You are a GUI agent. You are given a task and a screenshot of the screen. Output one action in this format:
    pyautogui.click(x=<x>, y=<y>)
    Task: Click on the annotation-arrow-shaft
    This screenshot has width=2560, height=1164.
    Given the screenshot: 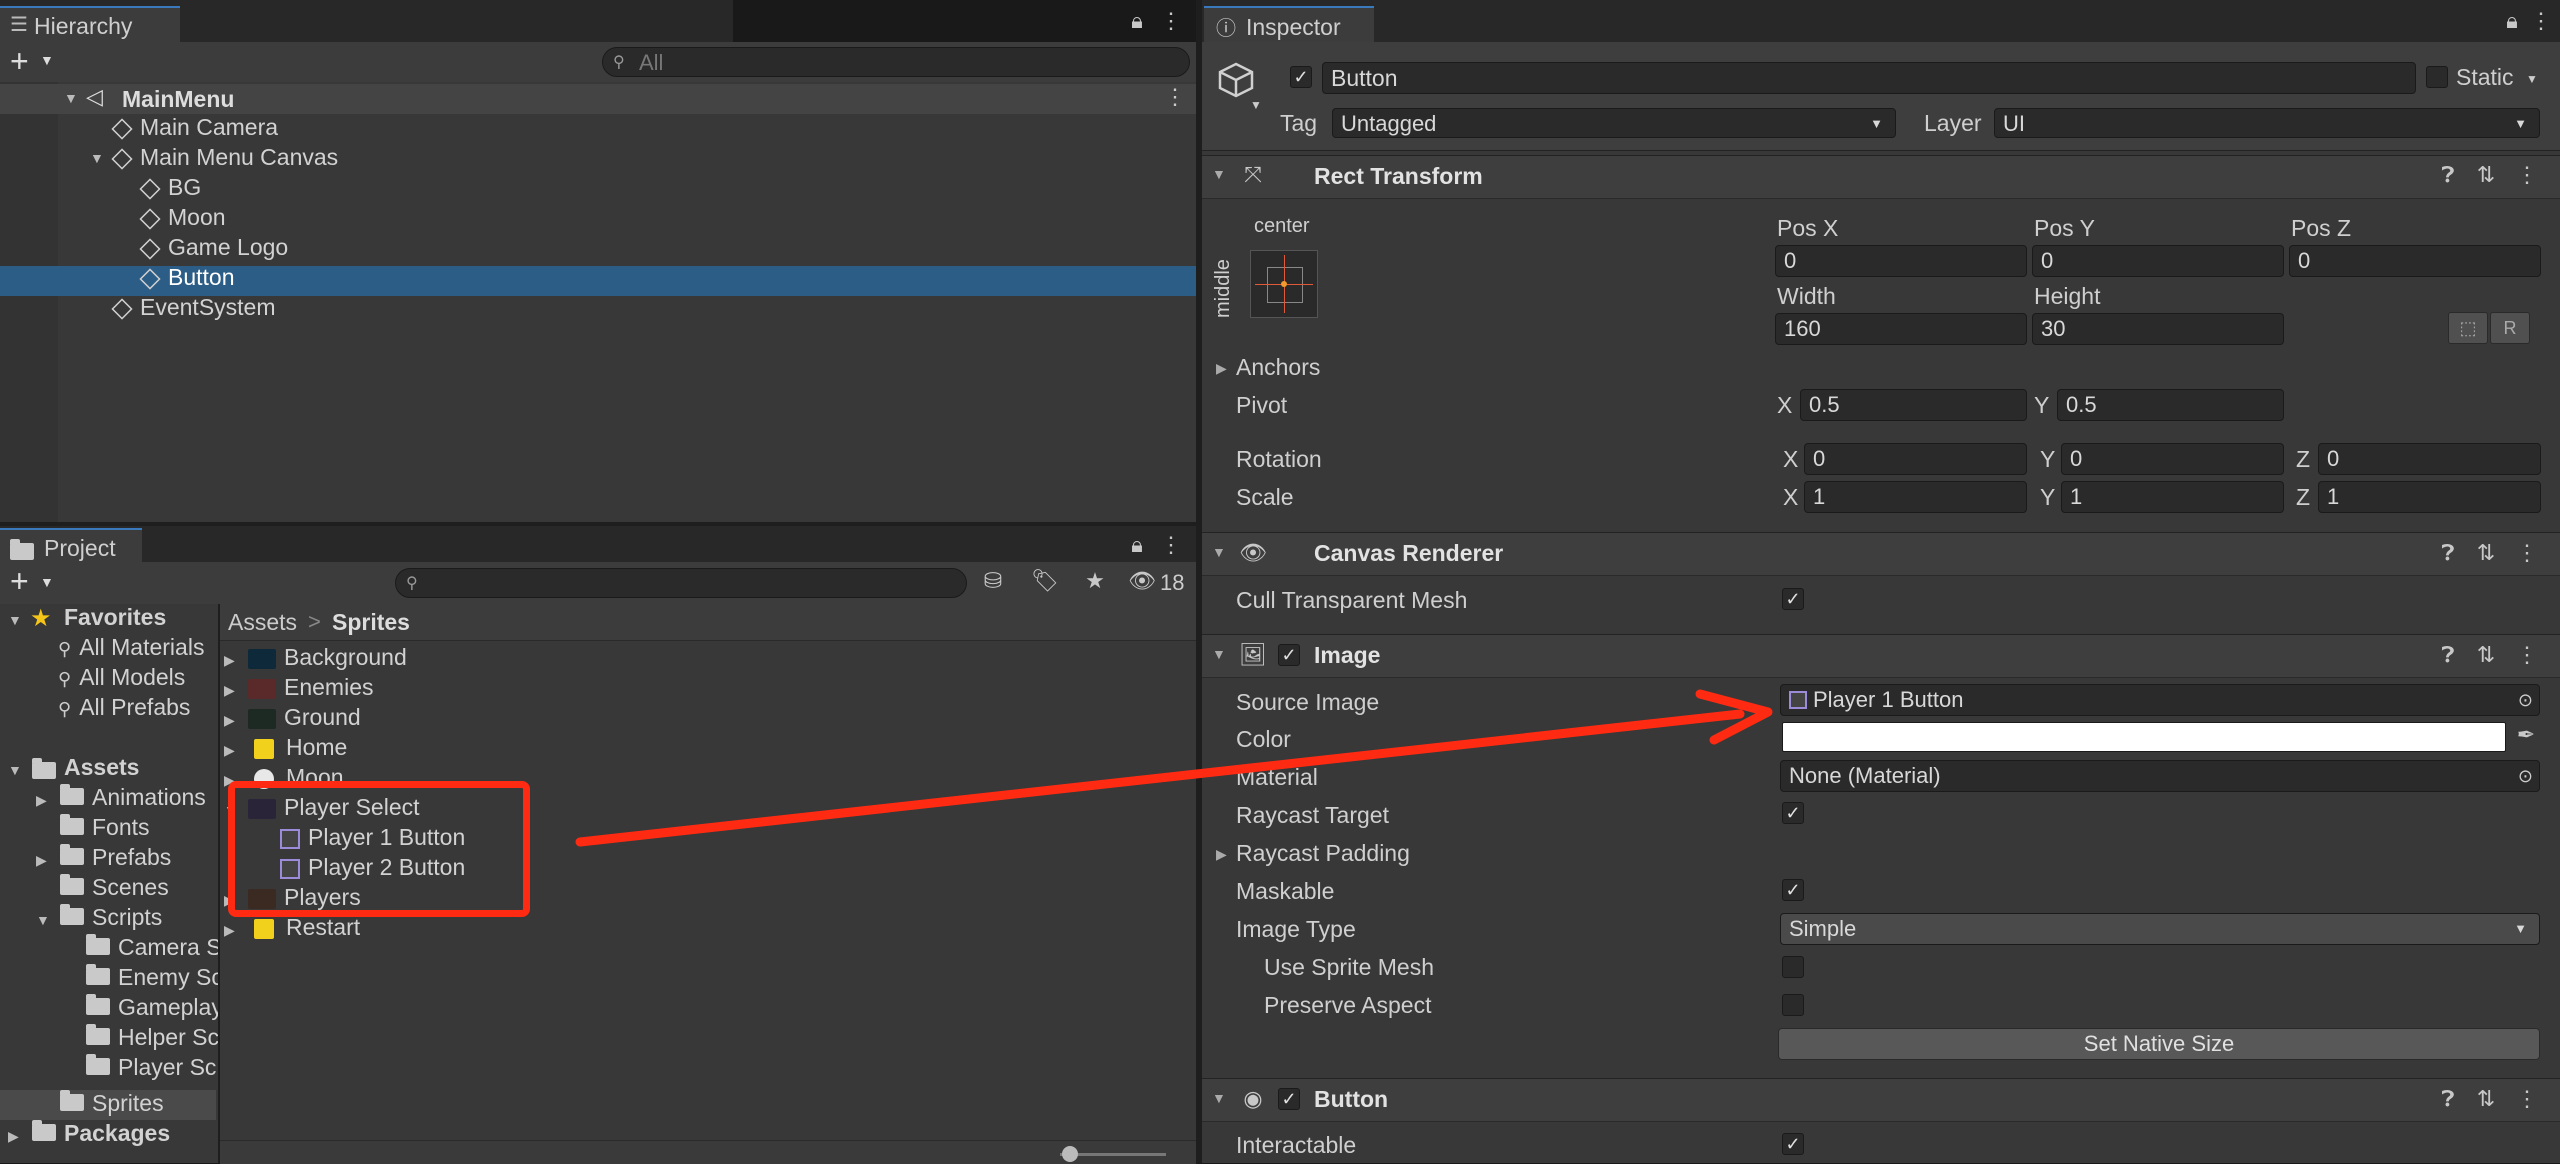 What is the action you would take?
    pyautogui.click(x=1160, y=778)
    